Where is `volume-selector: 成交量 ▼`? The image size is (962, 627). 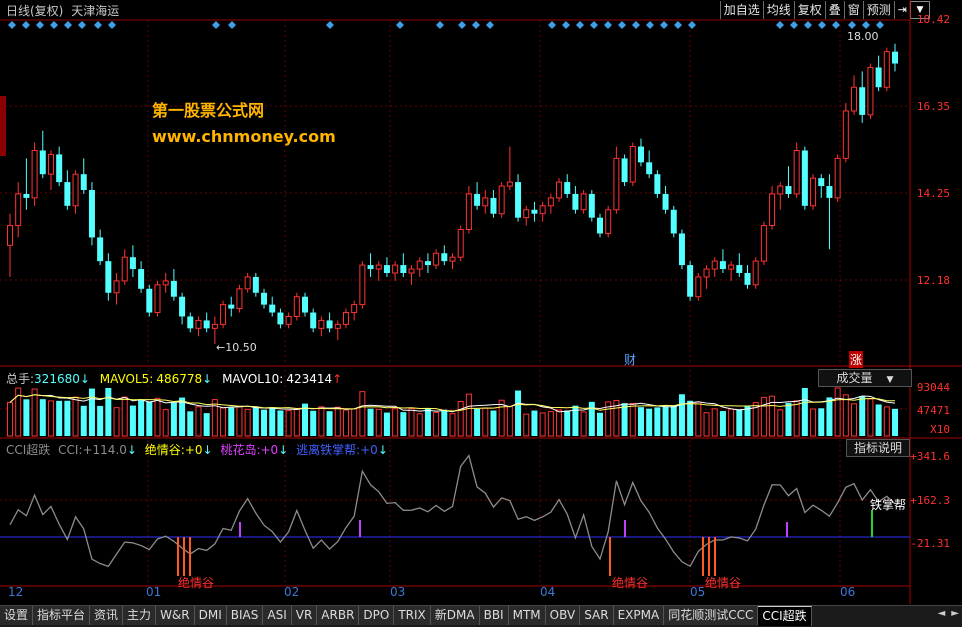
volume-selector: 成交量 ▼ is located at coordinates (865, 378).